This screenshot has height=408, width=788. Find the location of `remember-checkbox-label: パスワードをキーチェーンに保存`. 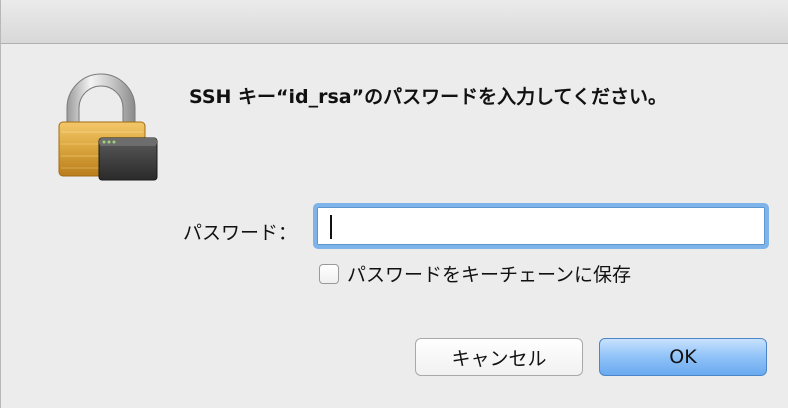

remember-checkbox-label: パスワードをキーチェーンに保存 is located at coordinates (489, 273).